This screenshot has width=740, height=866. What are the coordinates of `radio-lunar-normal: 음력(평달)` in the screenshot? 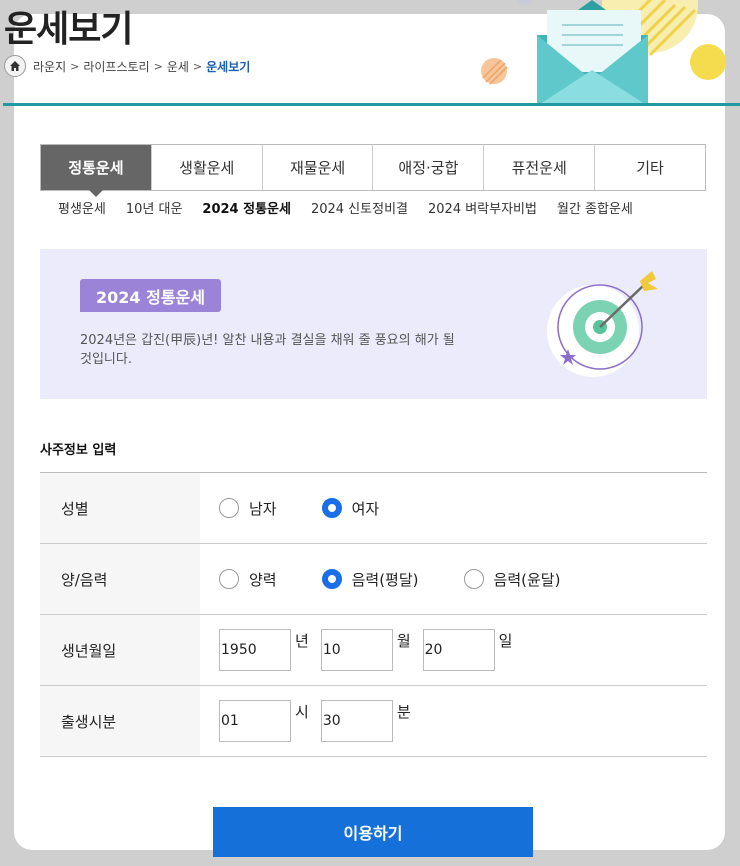 It's located at (370, 579).